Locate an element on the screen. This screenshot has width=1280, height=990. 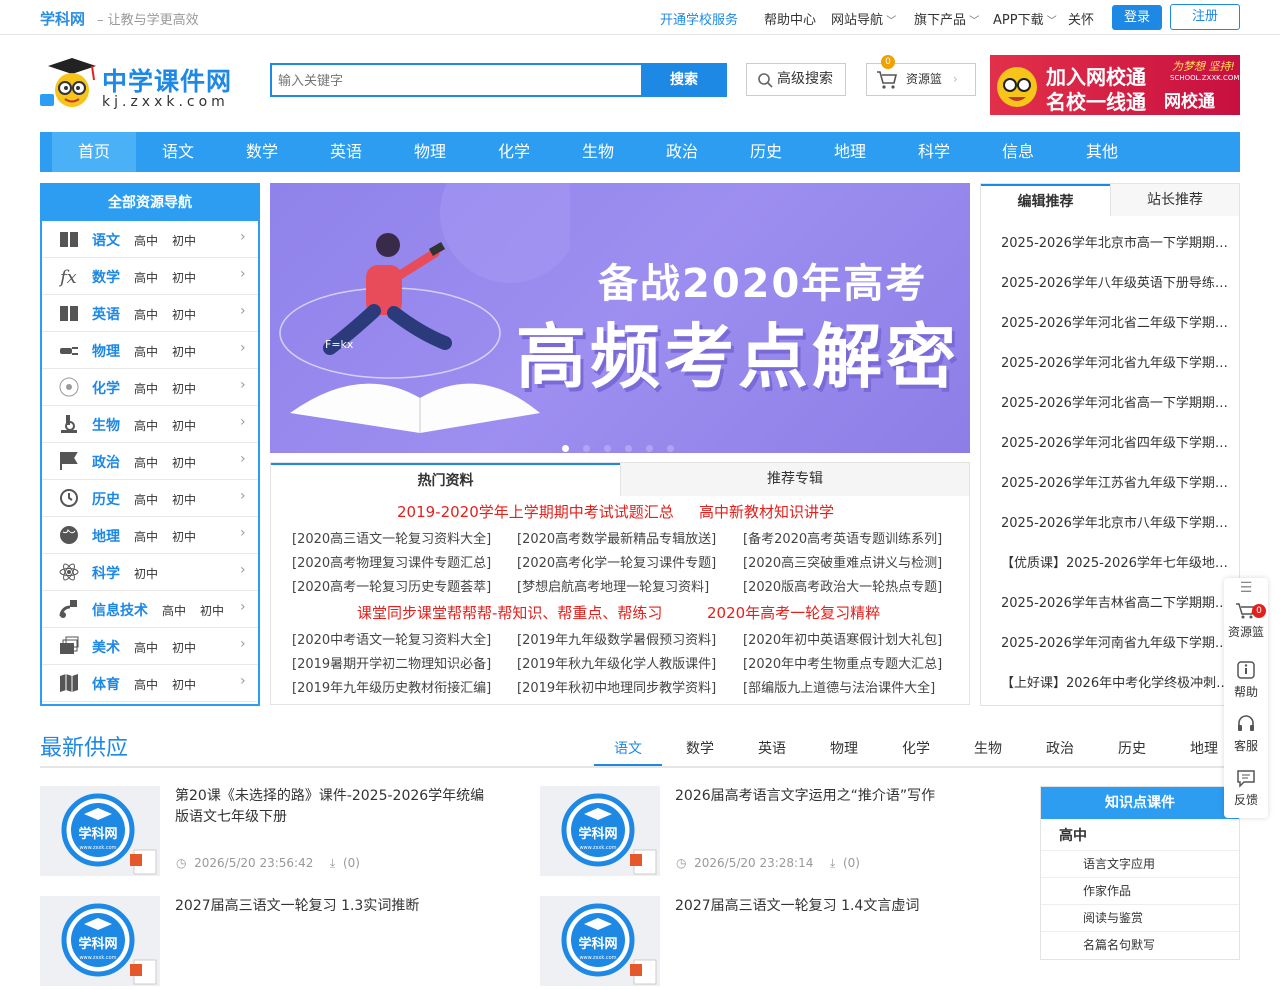
topic-link: [2019年秋九年级化学人教版课件] is located at coordinates (616, 662).